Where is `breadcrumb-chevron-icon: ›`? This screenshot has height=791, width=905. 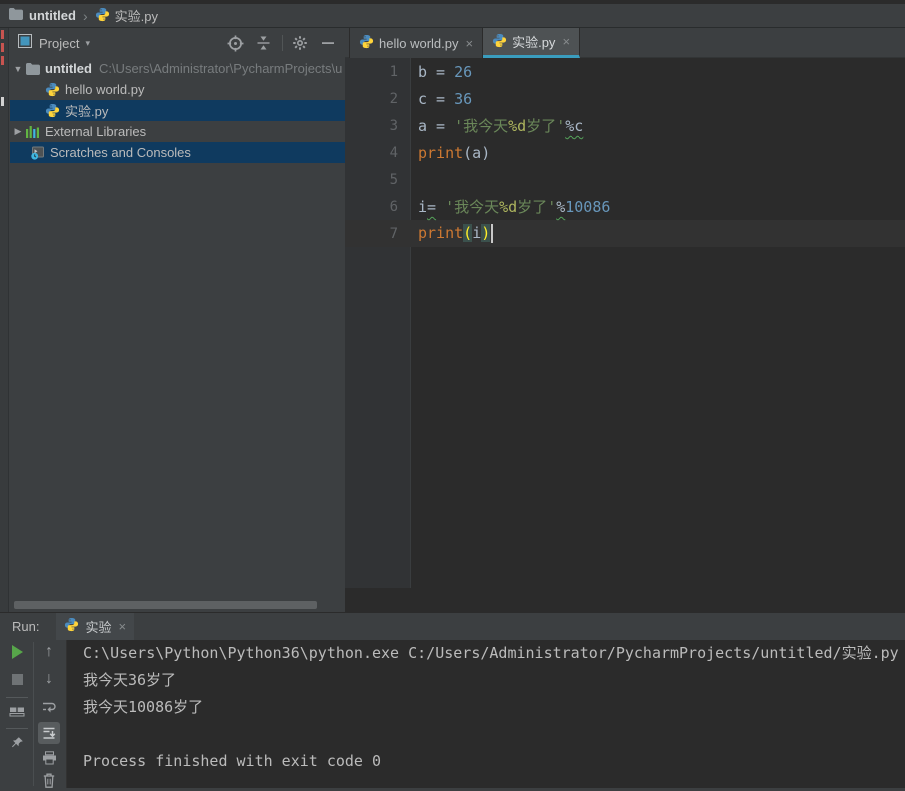 breadcrumb-chevron-icon: › is located at coordinates (85, 15).